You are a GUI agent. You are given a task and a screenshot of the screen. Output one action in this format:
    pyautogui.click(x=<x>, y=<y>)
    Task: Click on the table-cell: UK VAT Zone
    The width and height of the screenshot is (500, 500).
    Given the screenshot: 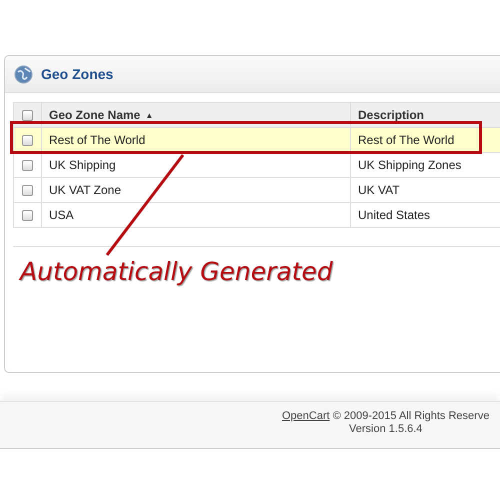 What is the action you would take?
    pyautogui.click(x=85, y=190)
    